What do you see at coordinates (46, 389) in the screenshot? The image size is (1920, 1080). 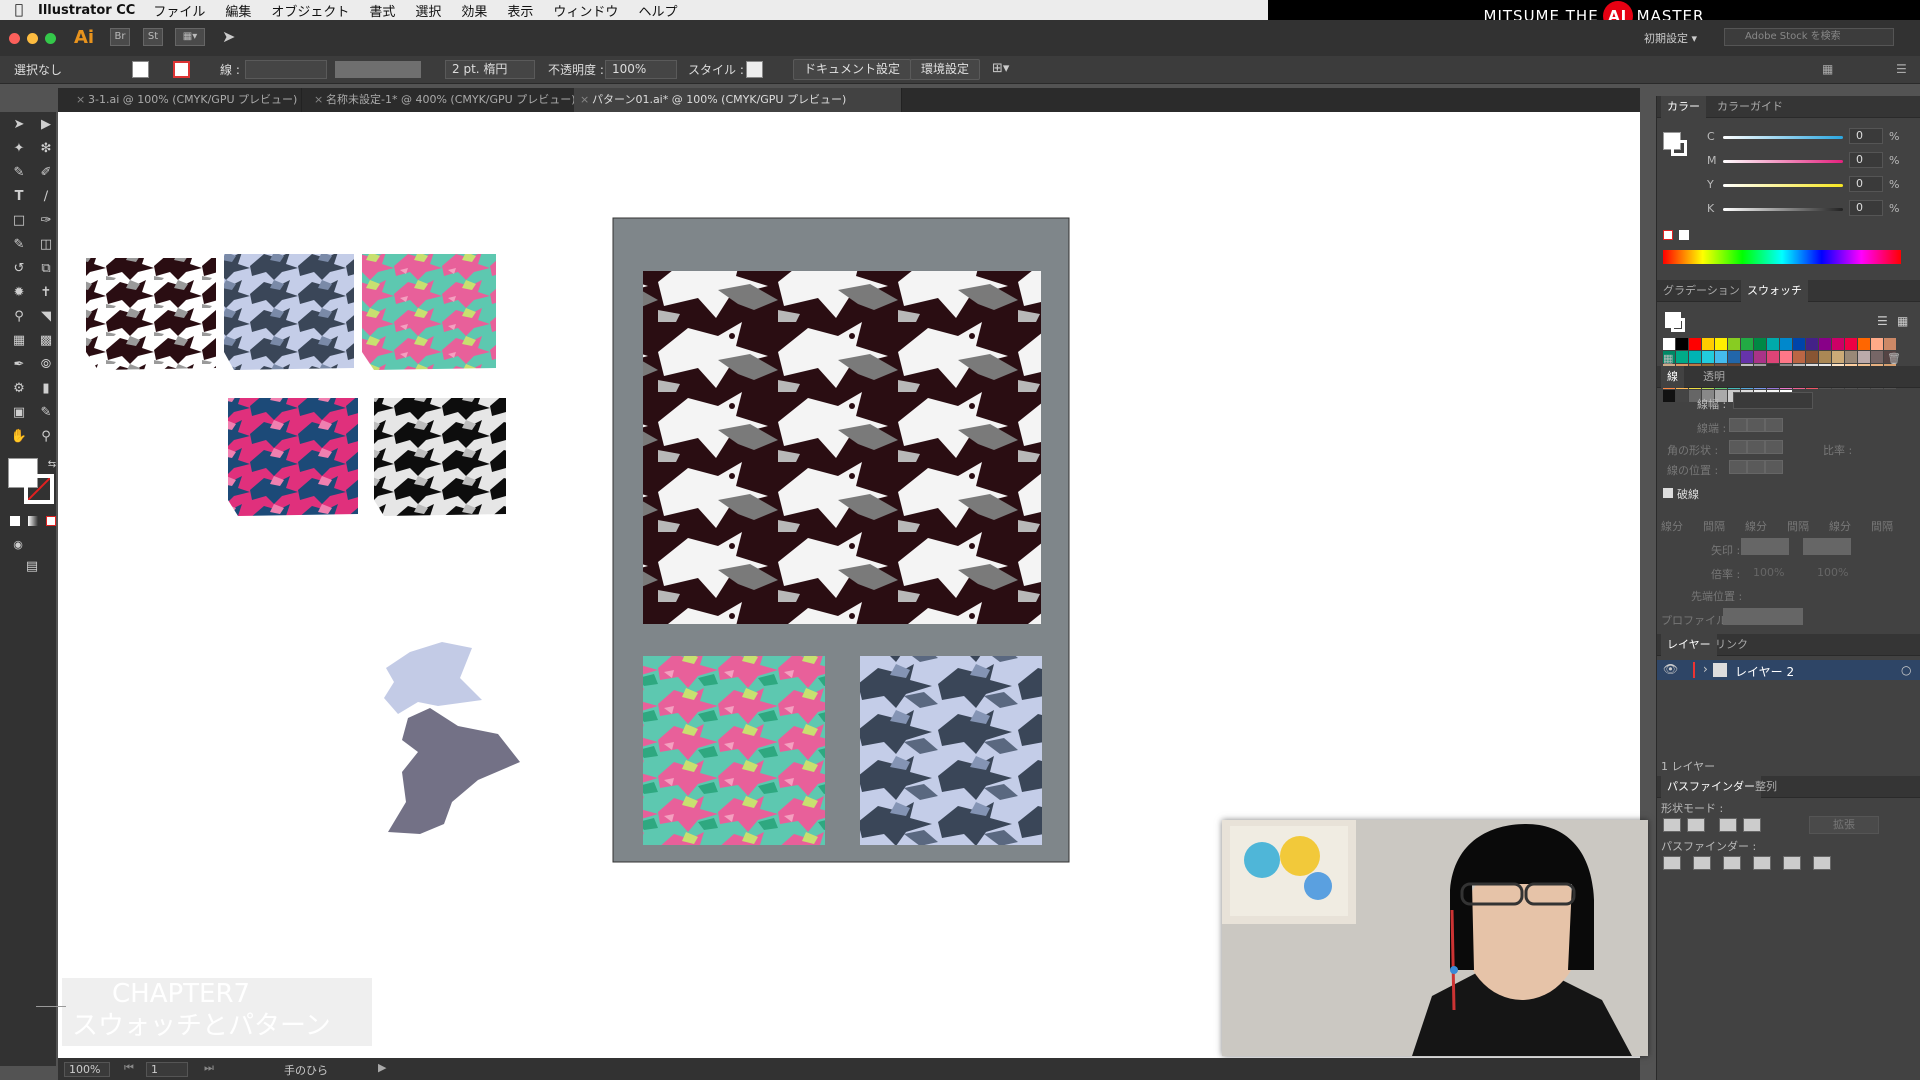 I see `column-graph-tool-icon: ▮` at bounding box center [46, 389].